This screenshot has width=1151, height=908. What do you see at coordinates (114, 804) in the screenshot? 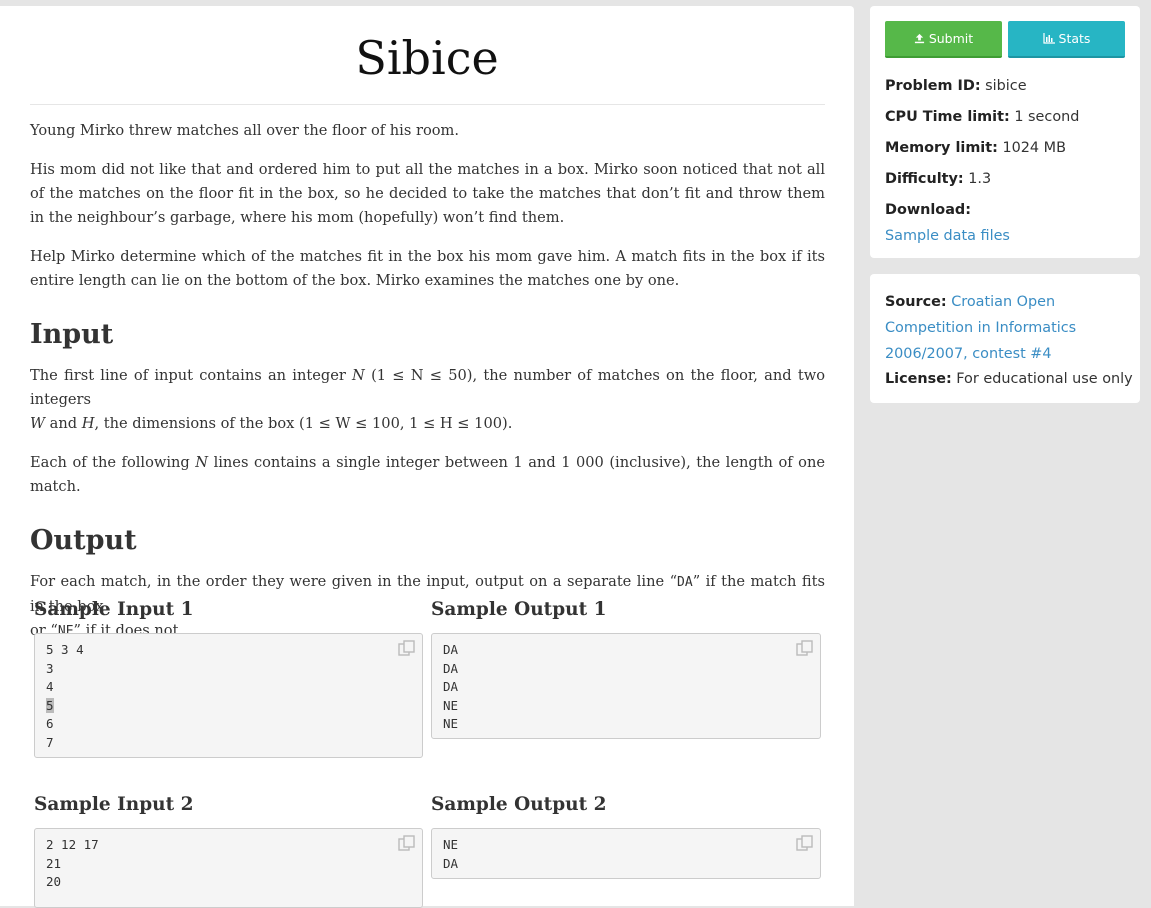
I see `sample-input-2-title: Sample Input 2` at bounding box center [114, 804].